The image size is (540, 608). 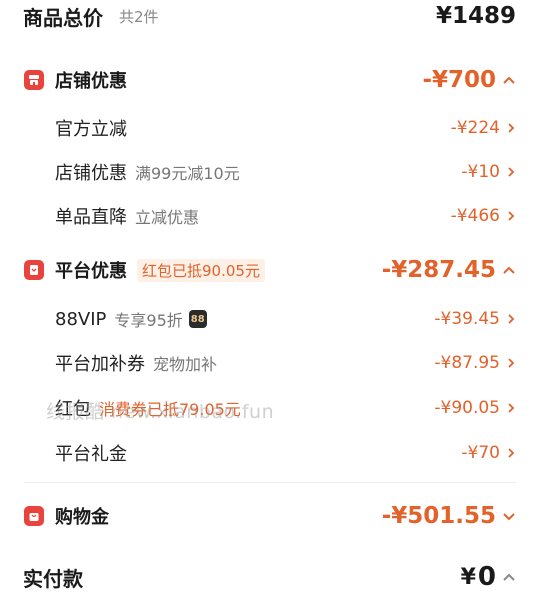 What do you see at coordinates (270, 270) in the screenshot?
I see `platform-discount-header: 平台优惠 红包已抵90.05元 -¥287.45` at bounding box center [270, 270].